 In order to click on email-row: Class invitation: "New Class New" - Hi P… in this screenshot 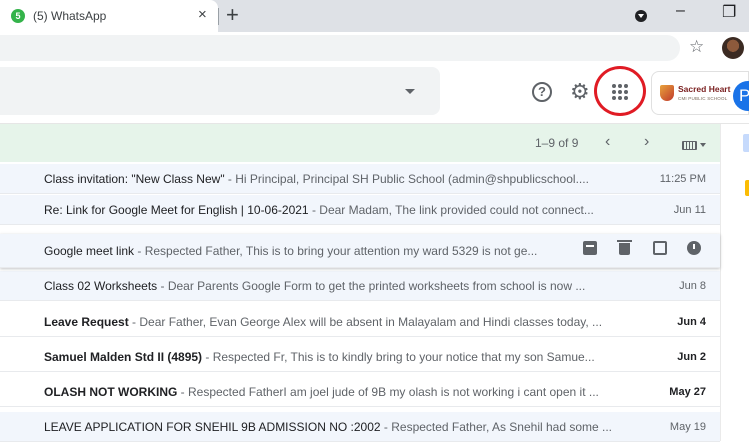, I will do `click(360, 179)`.